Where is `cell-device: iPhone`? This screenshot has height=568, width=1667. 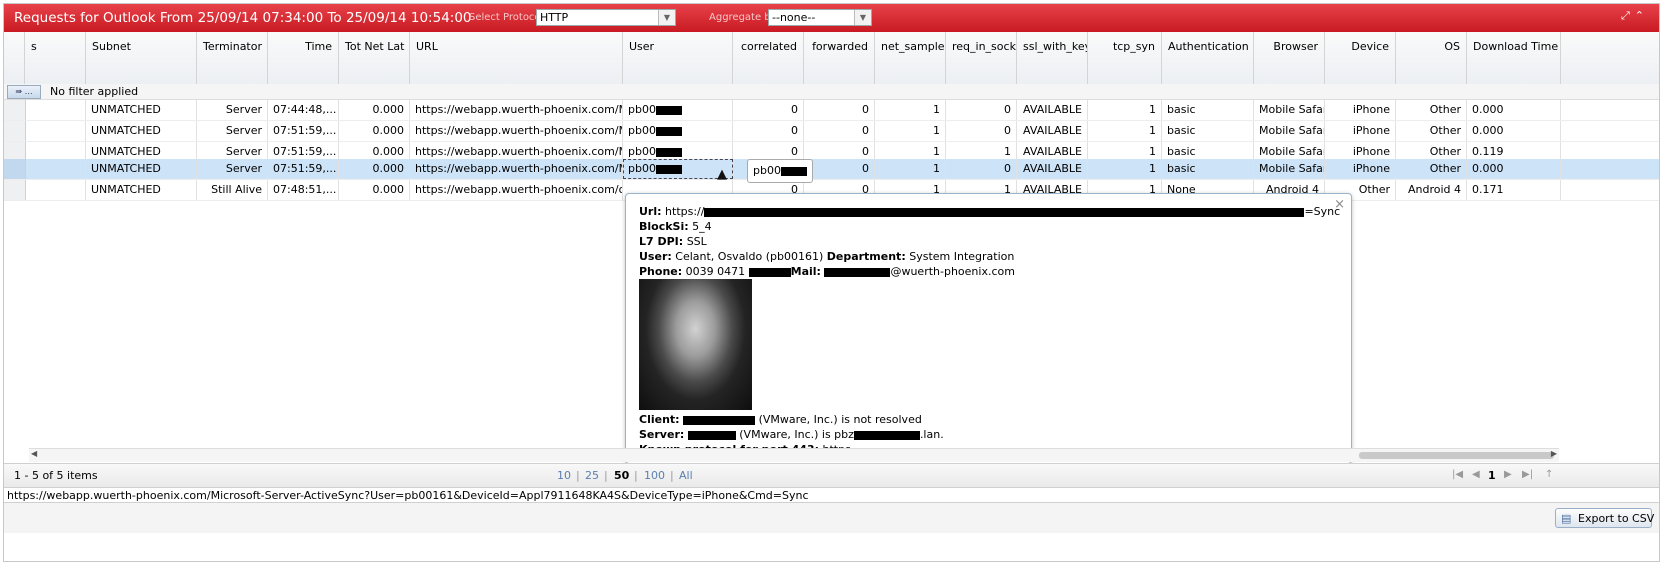
cell-device: iPhone is located at coordinates (1360, 110).